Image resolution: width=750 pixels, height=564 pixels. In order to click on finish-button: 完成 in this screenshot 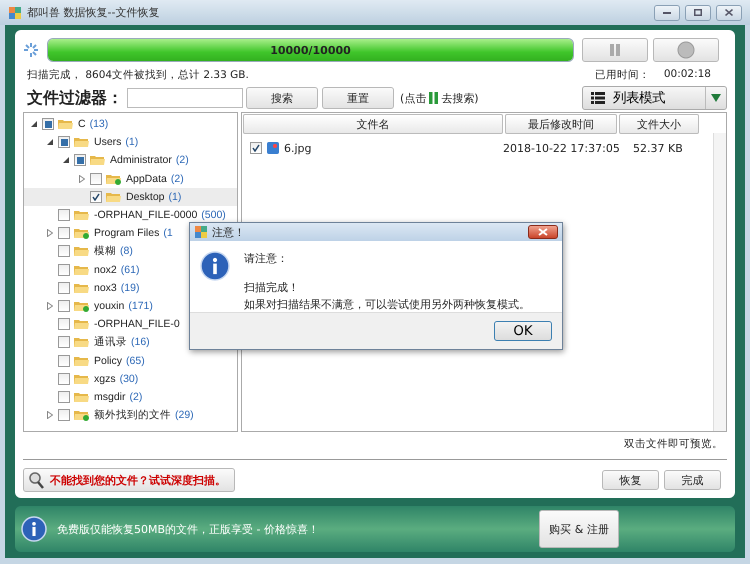, I will do `click(692, 480)`.